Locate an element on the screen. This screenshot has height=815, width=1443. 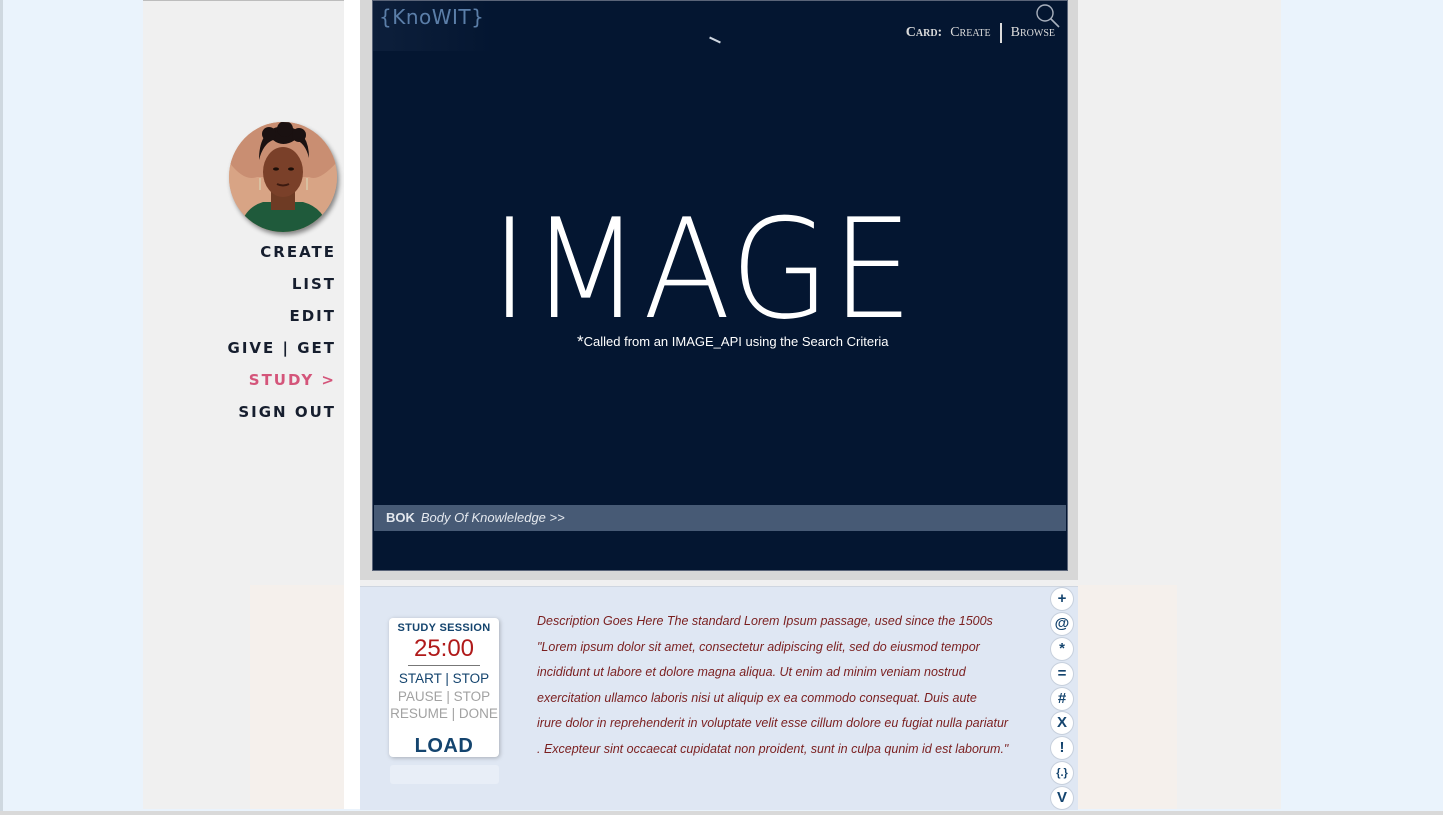
page-bottom-edge is located at coordinates (721, 813).